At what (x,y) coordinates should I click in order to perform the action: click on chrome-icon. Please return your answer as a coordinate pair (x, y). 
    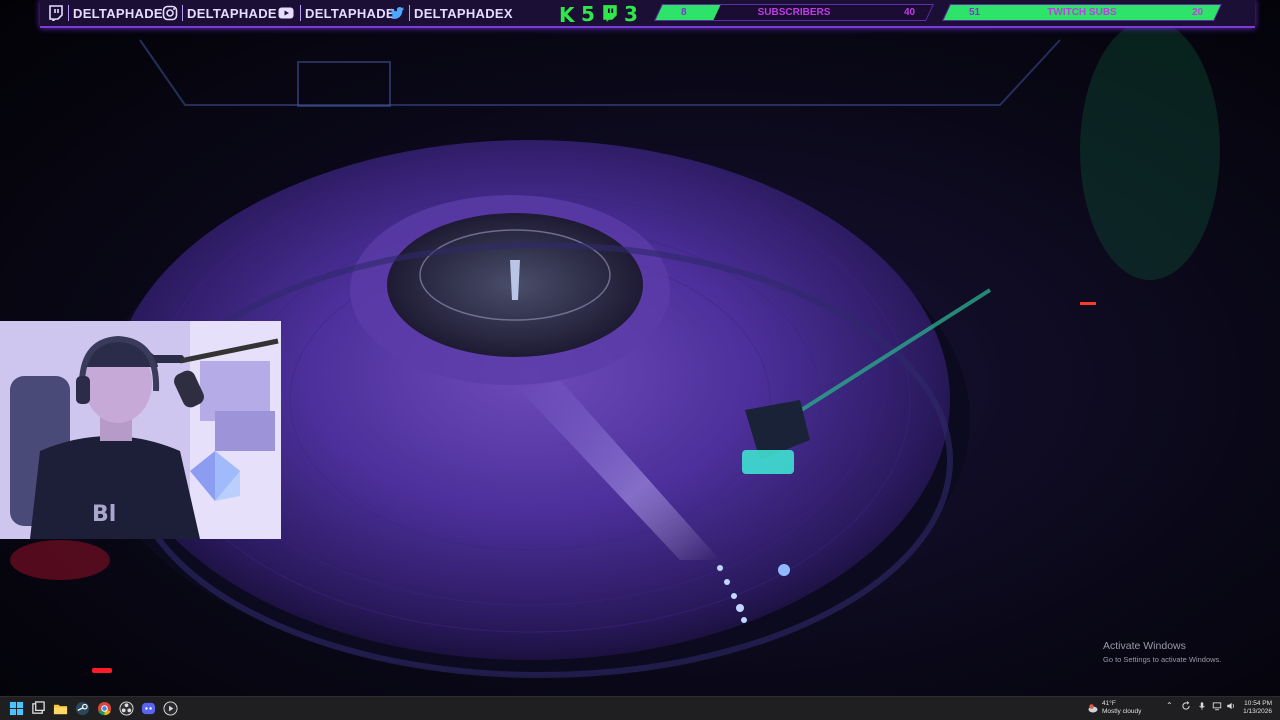
    Looking at the image, I should click on (104, 708).